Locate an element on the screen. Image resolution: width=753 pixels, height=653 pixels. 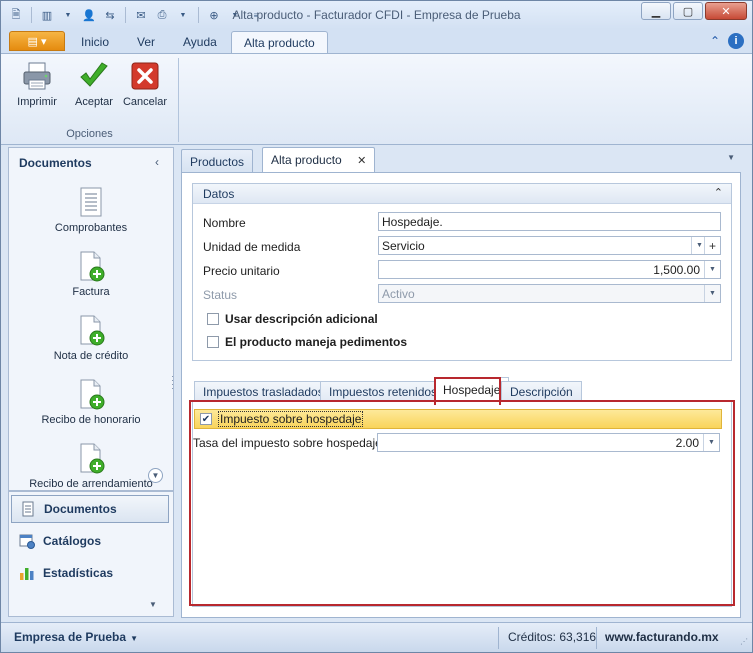
splitter-grip-icon: · · · · is located at coordinates (172, 382).